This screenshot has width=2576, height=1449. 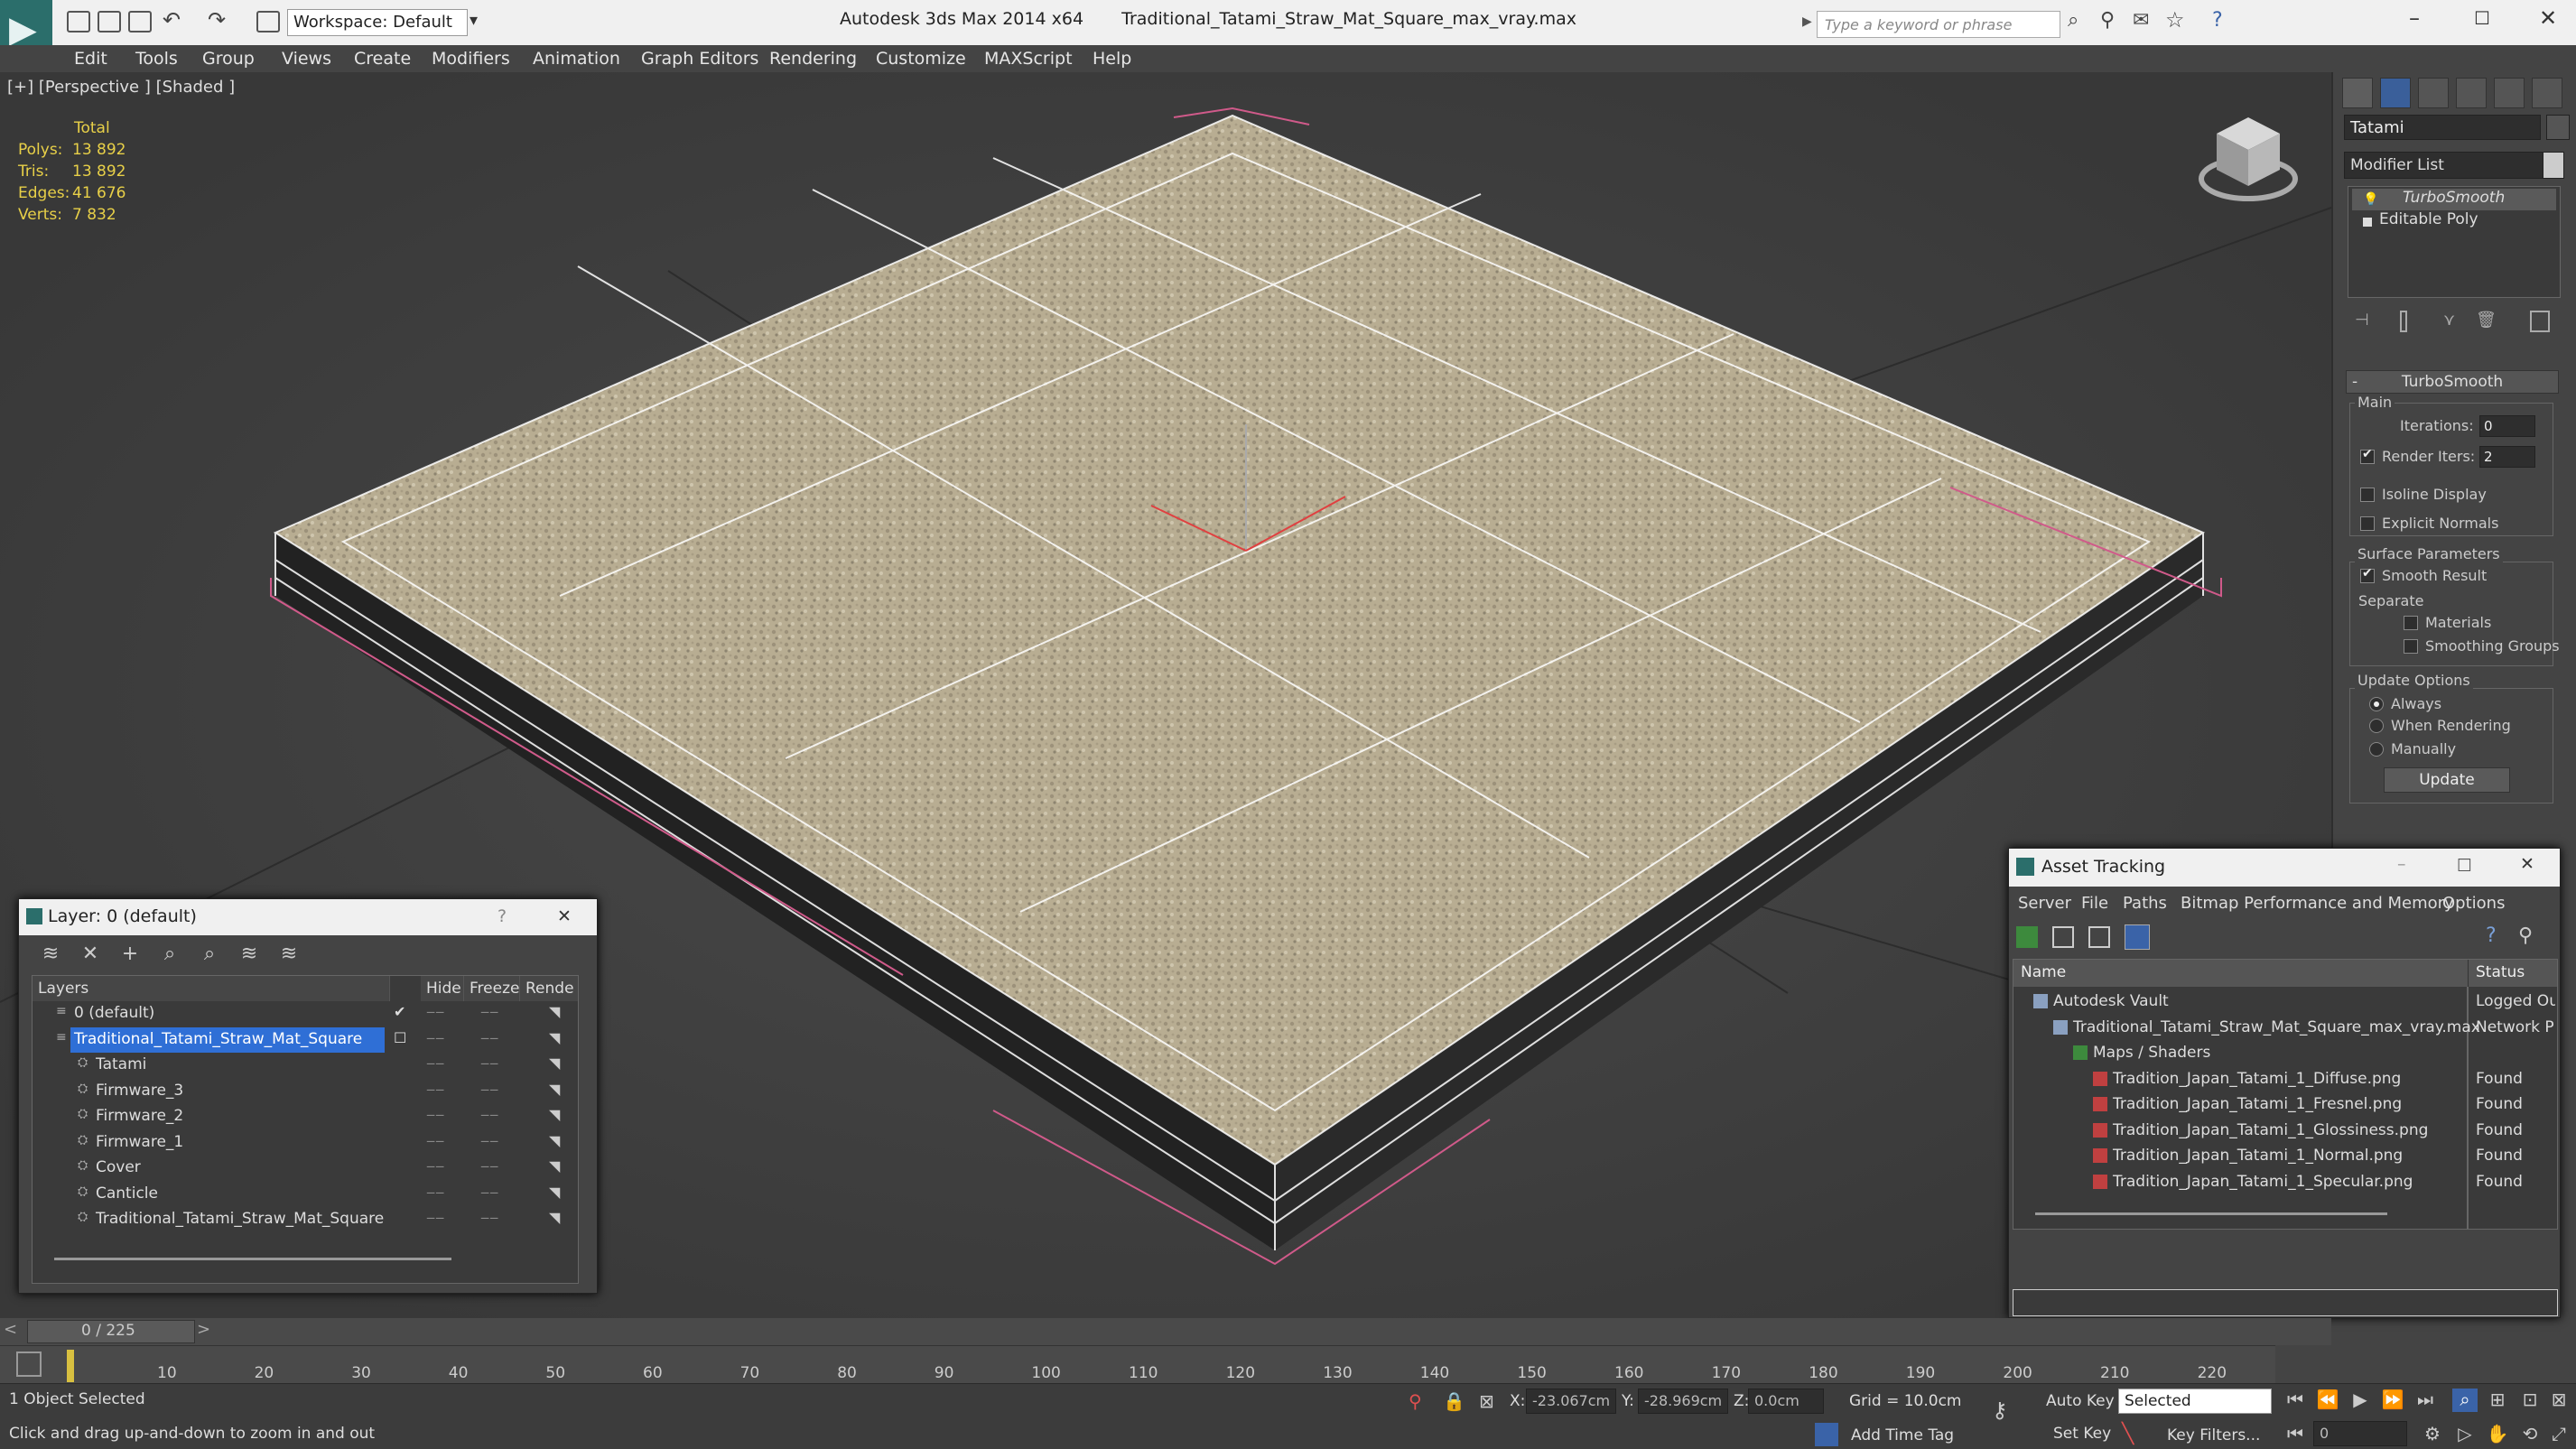 I want to click on key-mode-icon: ⏮, so click(x=2295, y=1434).